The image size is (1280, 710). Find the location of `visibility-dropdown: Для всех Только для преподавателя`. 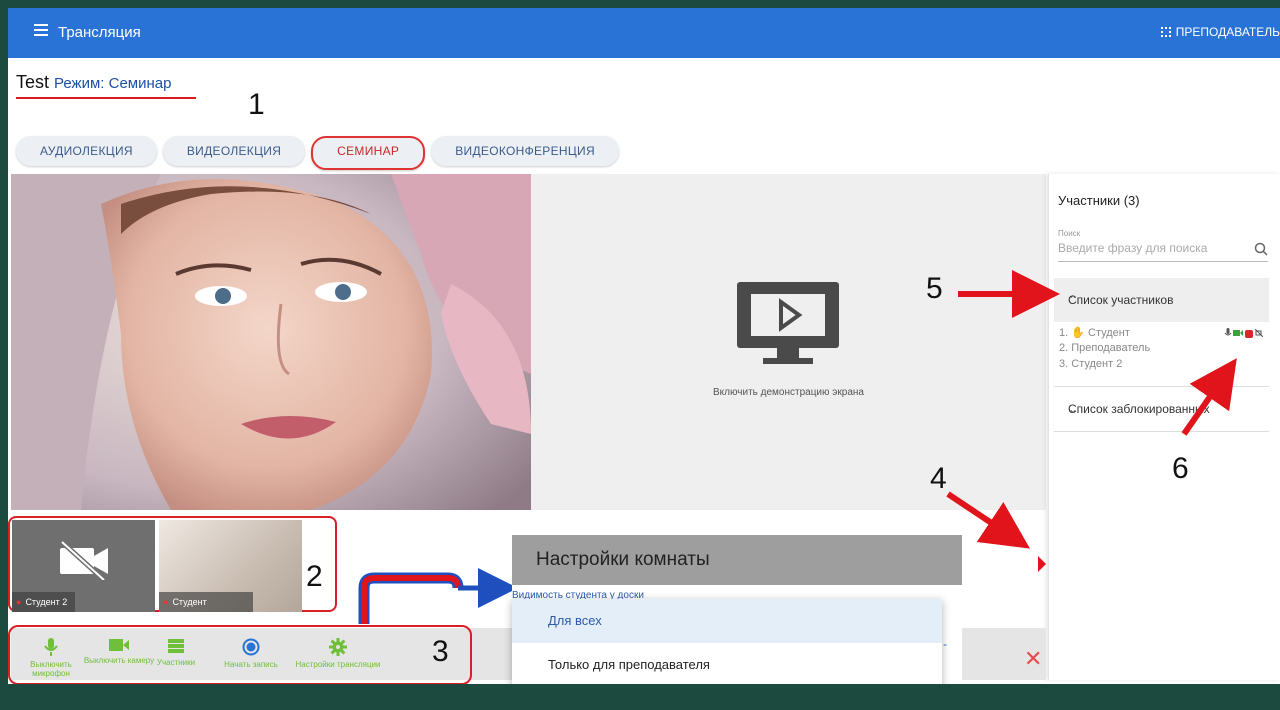

visibility-dropdown: Для всех Только для преподавателя is located at coordinates (727, 641).